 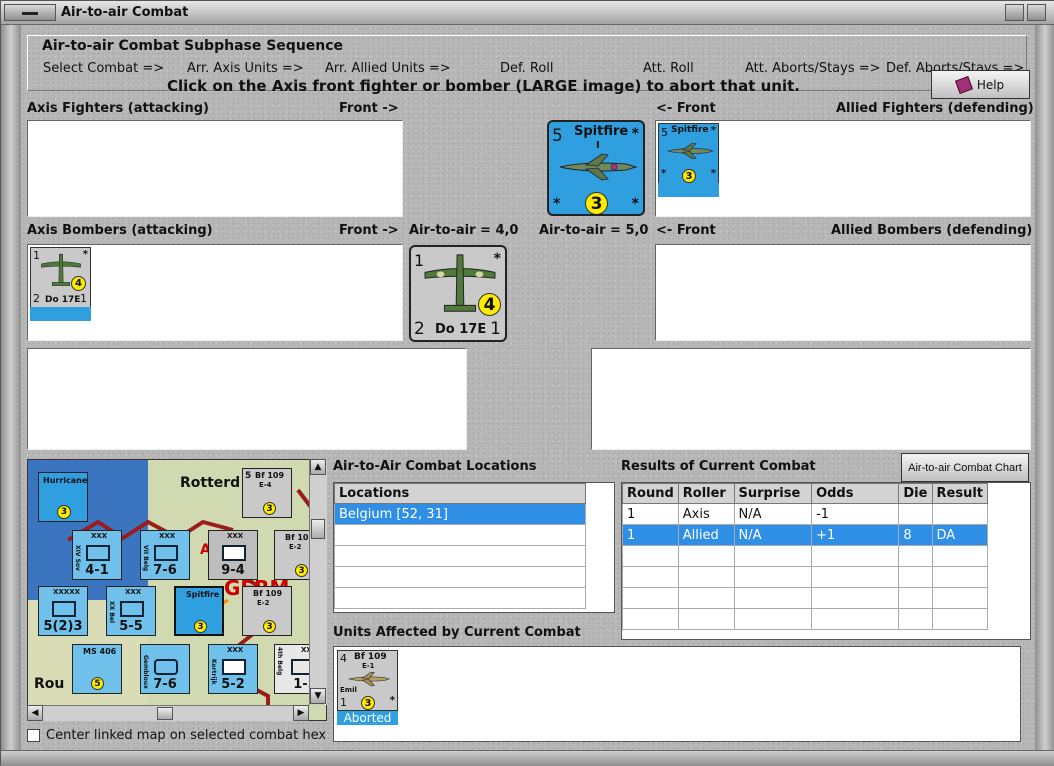 I want to click on center-map-option: Center linked map on selected combat hex, so click(x=176, y=735).